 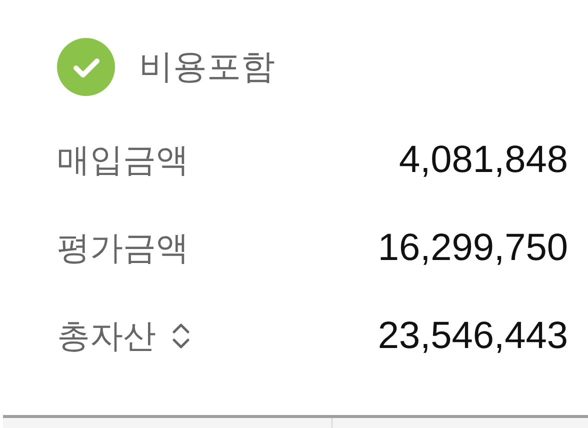 I want to click on amount-value: 23,546,443, so click(x=473, y=336).